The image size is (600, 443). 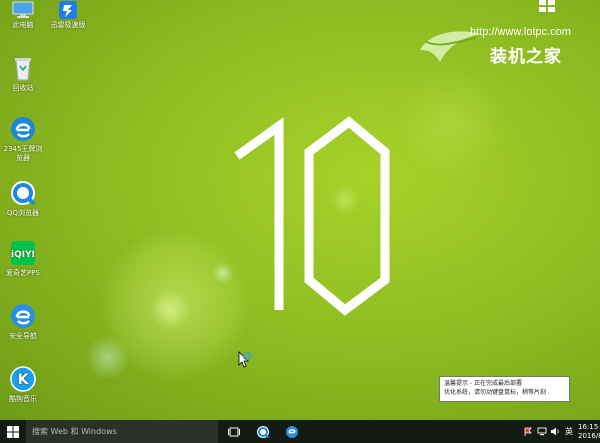 I want to click on search-placeholder: 搜索 Web 和 Windows, so click(x=74, y=431).